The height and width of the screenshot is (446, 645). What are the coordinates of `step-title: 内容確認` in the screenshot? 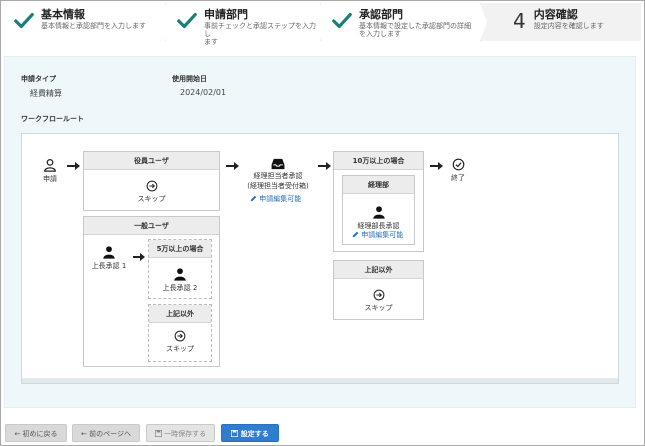 It's located at (555, 14).